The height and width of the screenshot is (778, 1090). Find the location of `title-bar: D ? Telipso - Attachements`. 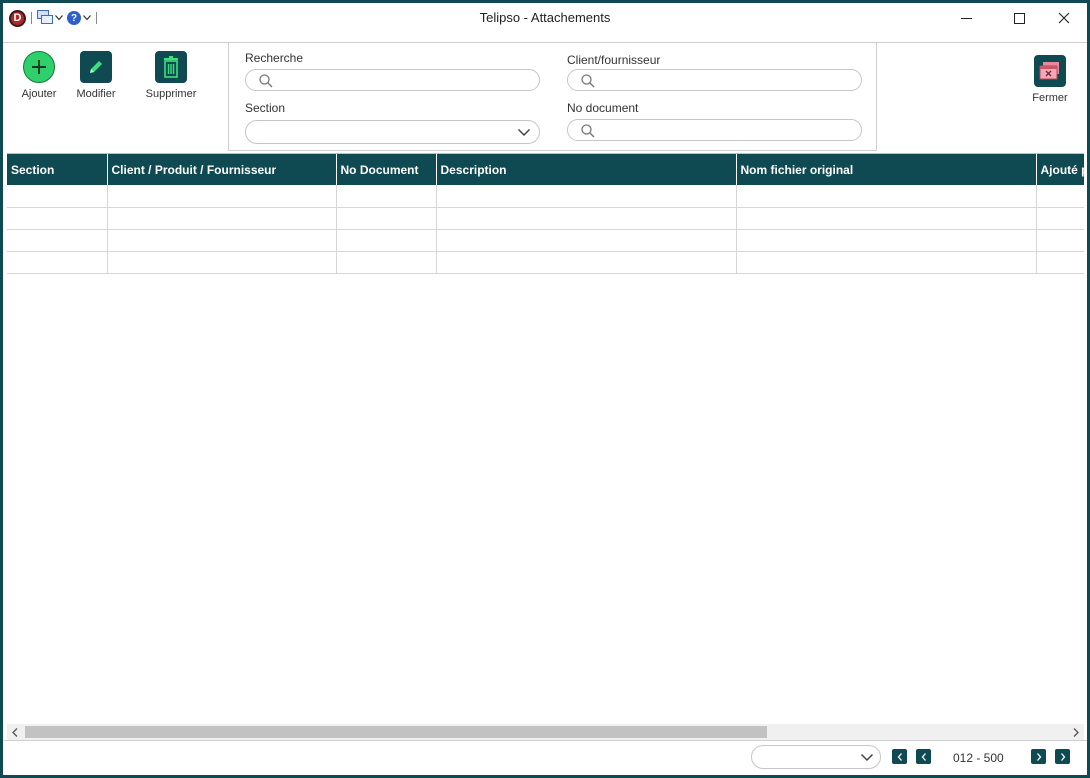

title-bar: D ? Telipso - Attachements is located at coordinates (545, 18).